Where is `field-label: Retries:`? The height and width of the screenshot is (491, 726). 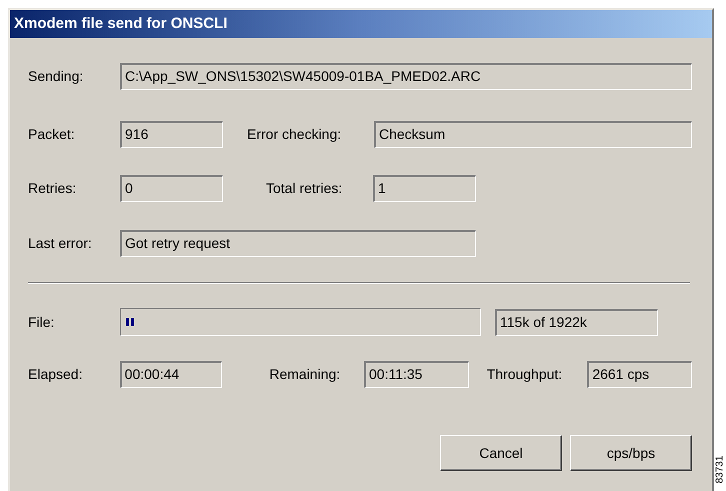
field-label: Retries: is located at coordinates (53, 188).